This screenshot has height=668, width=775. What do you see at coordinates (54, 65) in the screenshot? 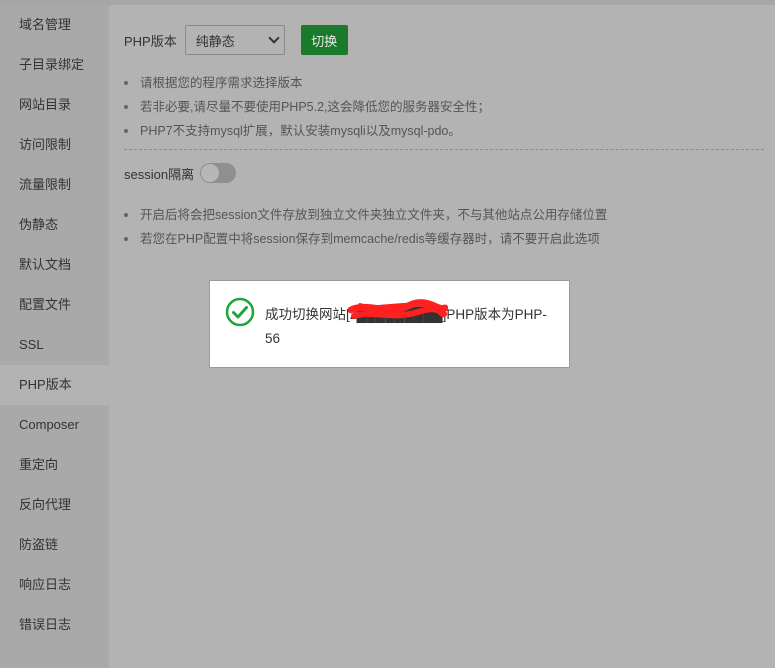
I see `sidebar-item-subdir: 子目录绑定` at bounding box center [54, 65].